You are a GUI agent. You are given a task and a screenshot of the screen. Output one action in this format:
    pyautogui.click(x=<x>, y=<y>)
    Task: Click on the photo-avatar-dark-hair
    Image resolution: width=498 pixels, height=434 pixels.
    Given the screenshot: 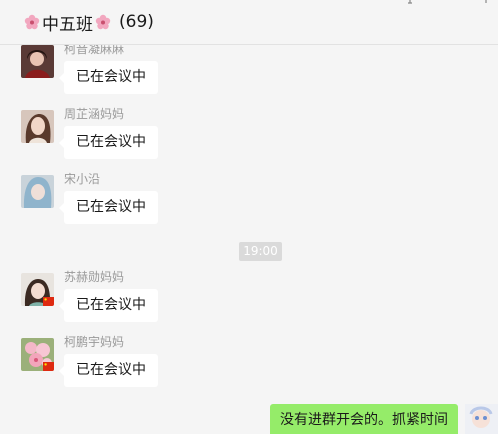 What is the action you would take?
    pyautogui.click(x=37, y=61)
    